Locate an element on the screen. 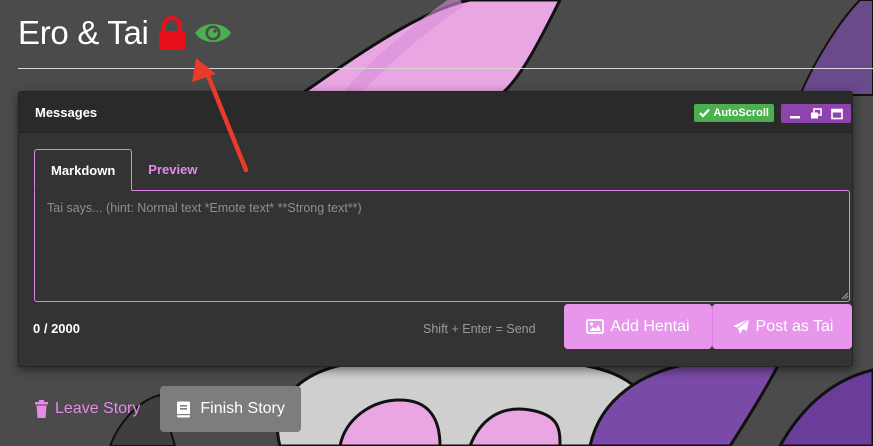  messages-panel-header: Messages AutoScroll is located at coordinates (435, 112).